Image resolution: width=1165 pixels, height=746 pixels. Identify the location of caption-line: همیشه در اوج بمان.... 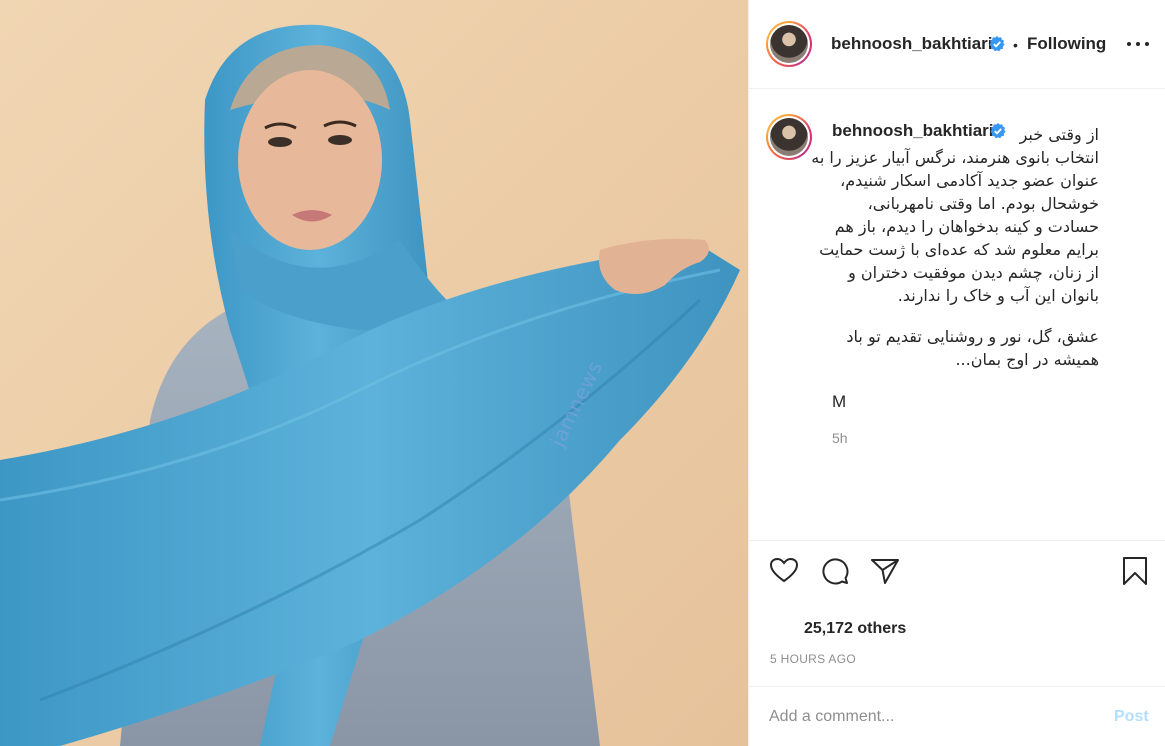
(1027, 359).